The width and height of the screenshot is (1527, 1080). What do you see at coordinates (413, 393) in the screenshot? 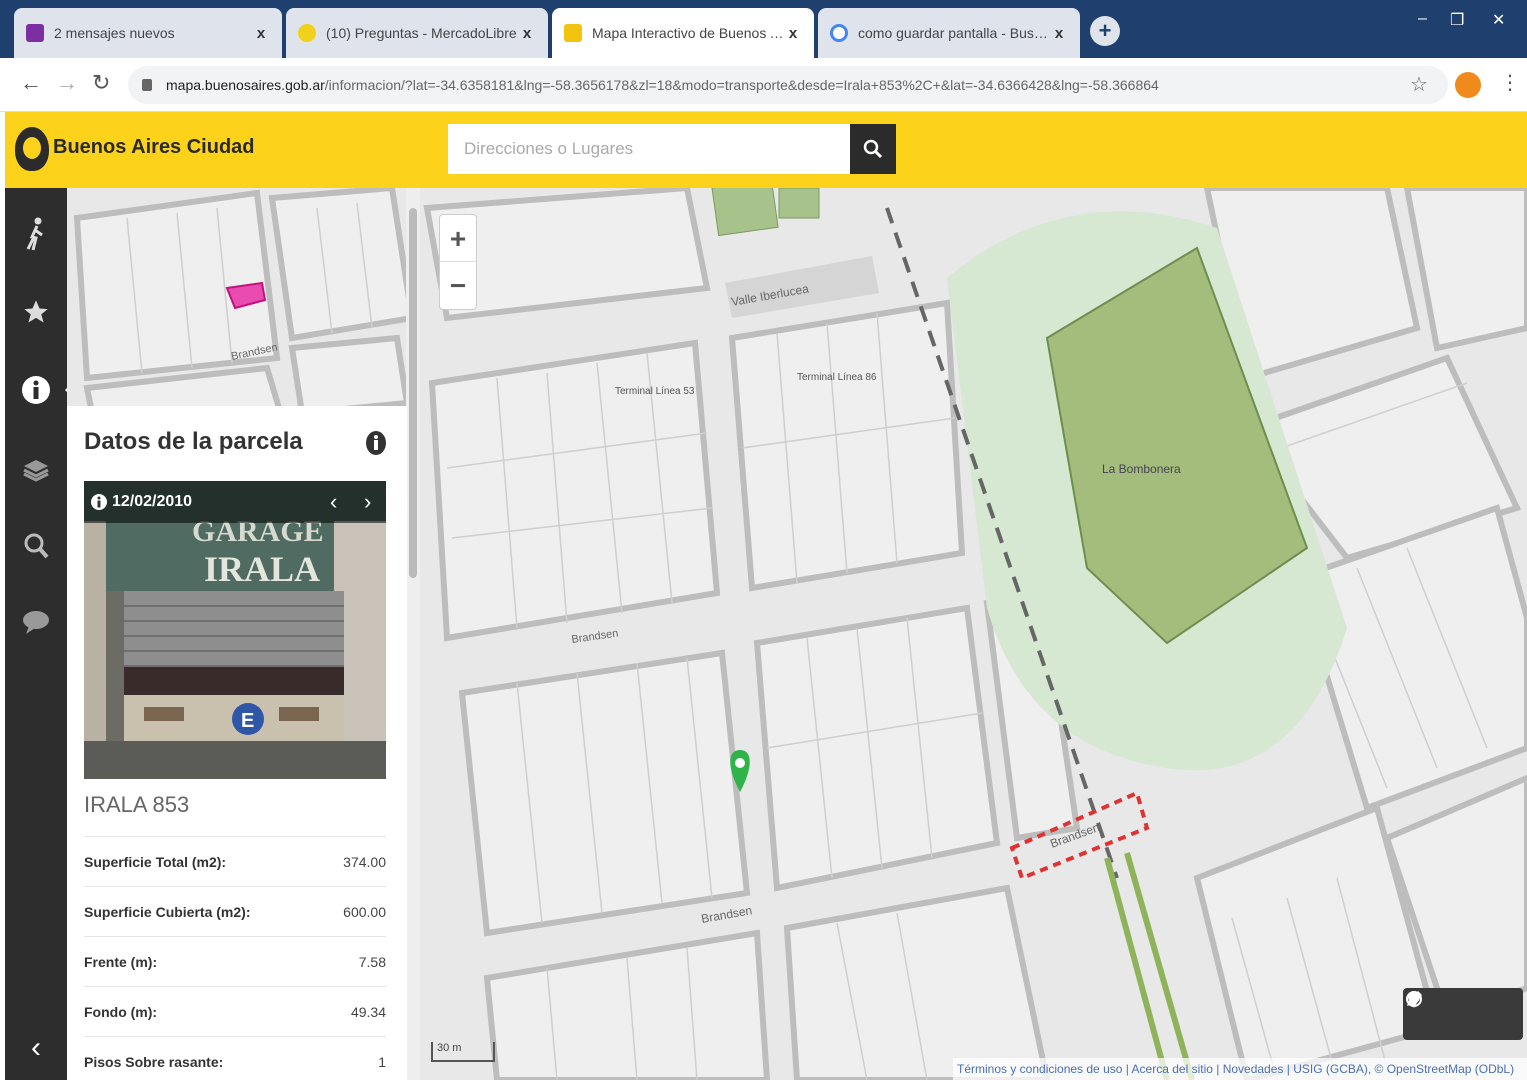
I see `scrollbar-thumb` at bounding box center [413, 393].